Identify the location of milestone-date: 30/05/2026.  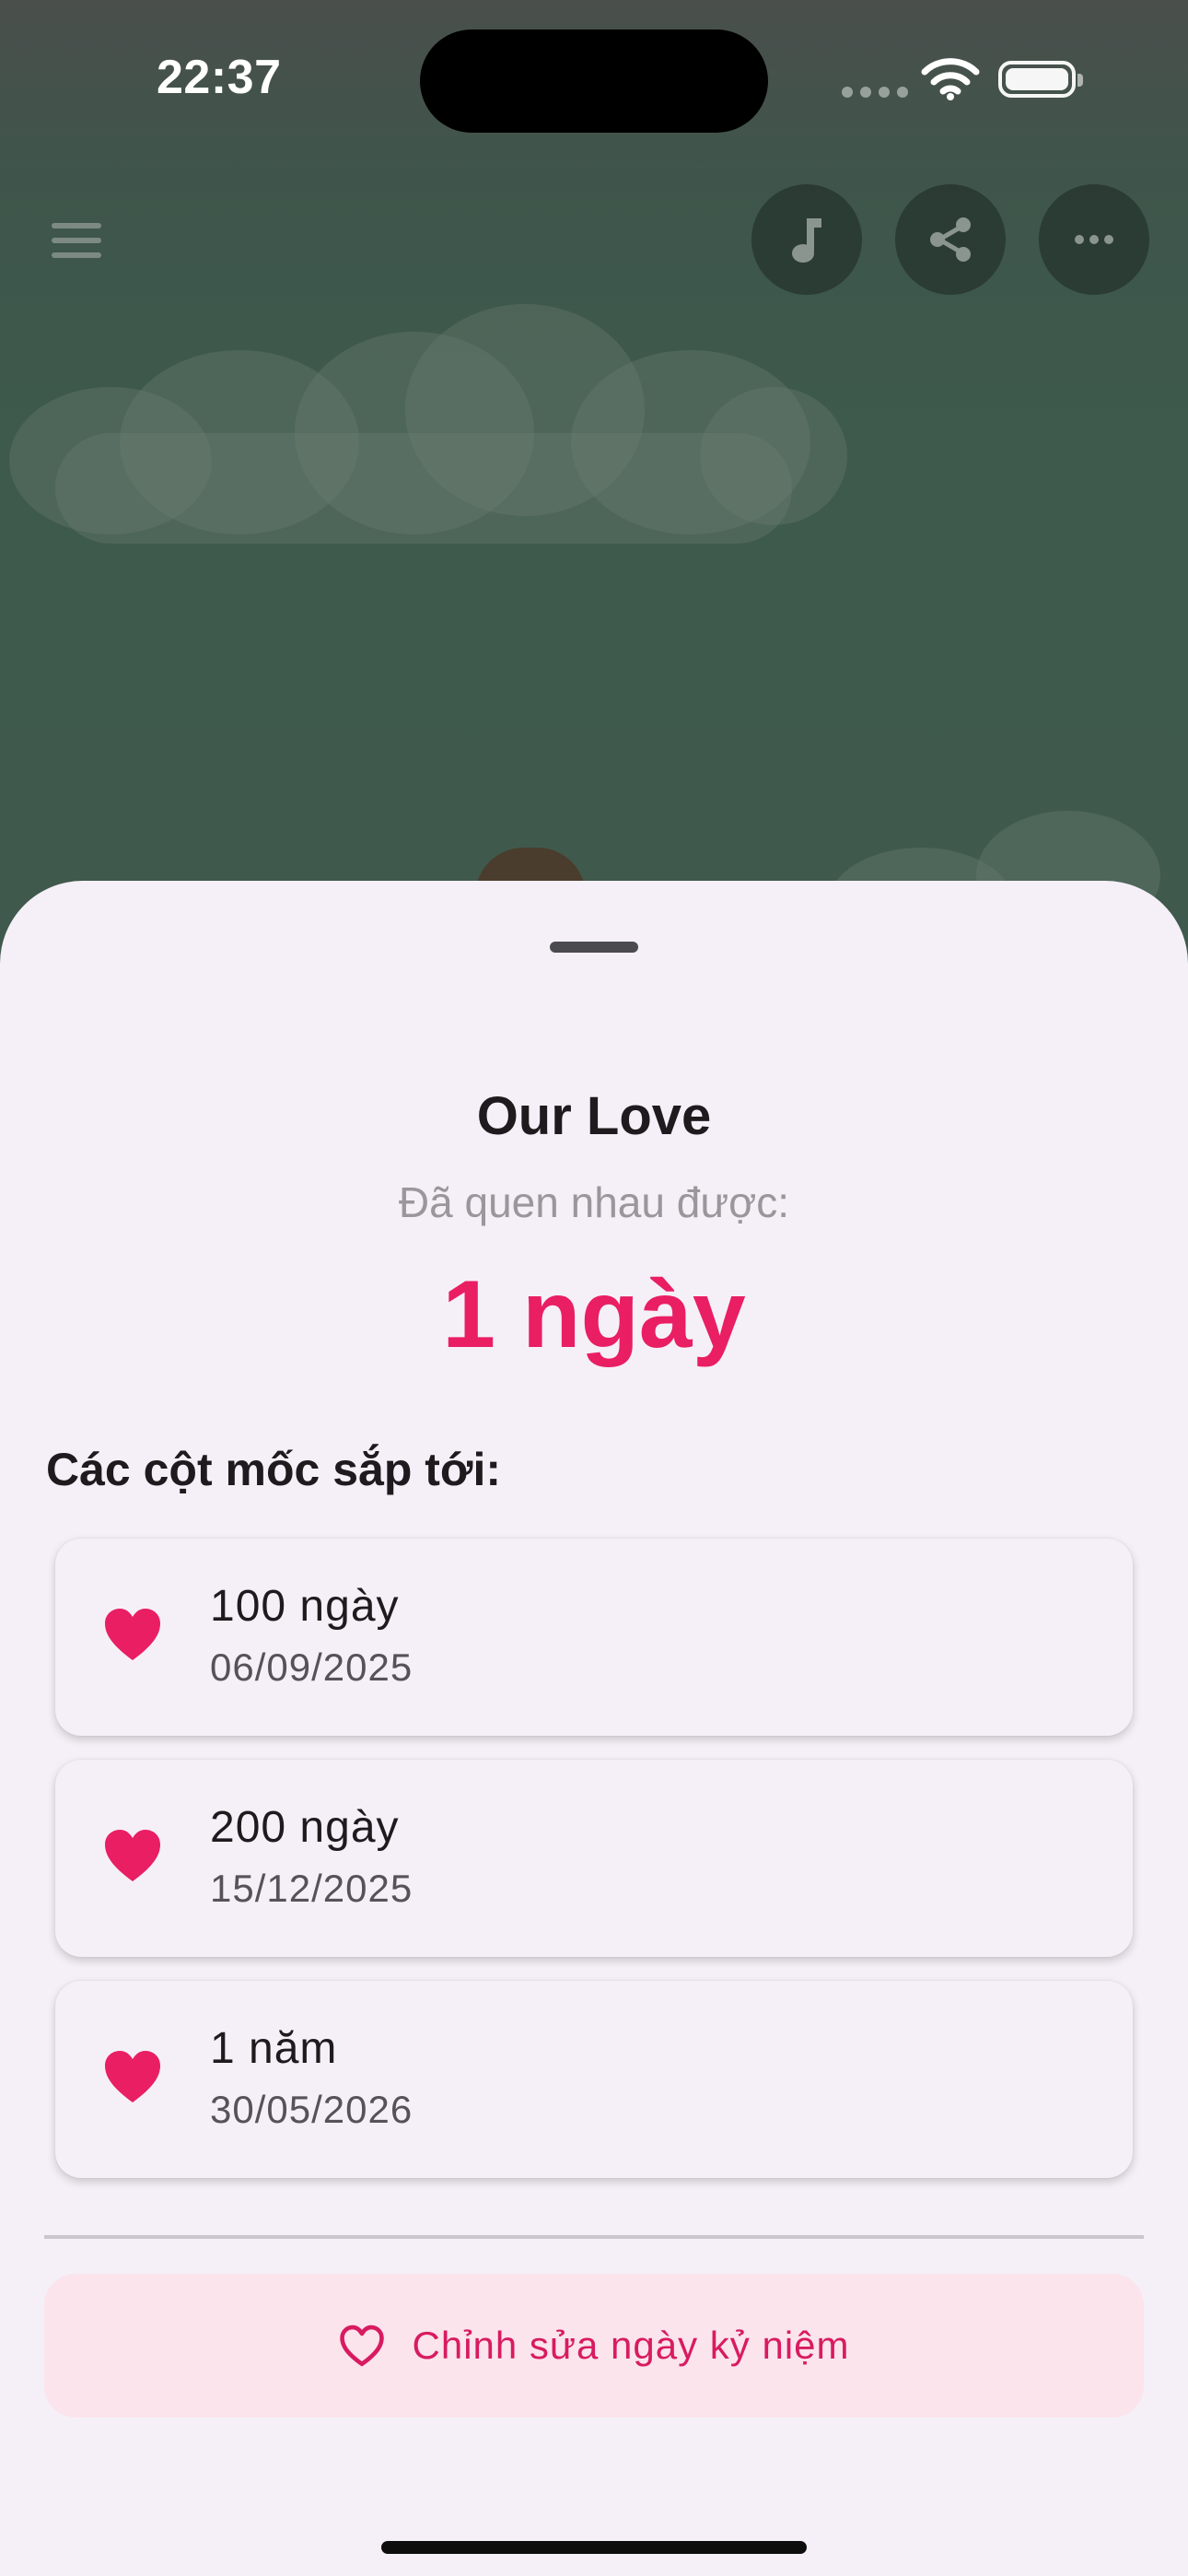
(311, 2109).